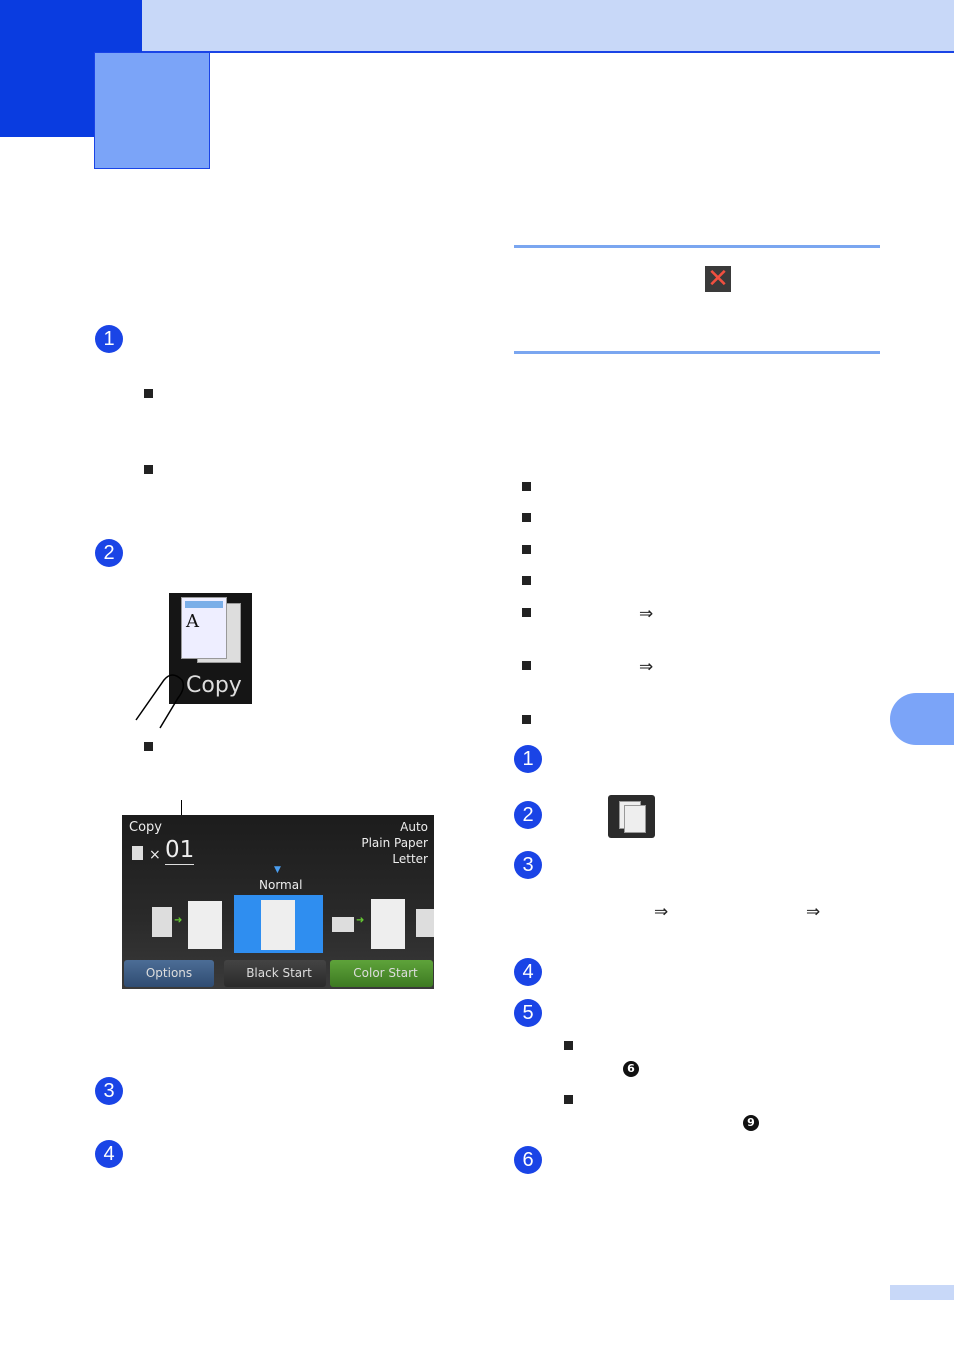 Image resolution: width=954 pixels, height=1348 pixels. Describe the element at coordinates (137, 853) in the screenshot. I see `copies-icon` at that location.